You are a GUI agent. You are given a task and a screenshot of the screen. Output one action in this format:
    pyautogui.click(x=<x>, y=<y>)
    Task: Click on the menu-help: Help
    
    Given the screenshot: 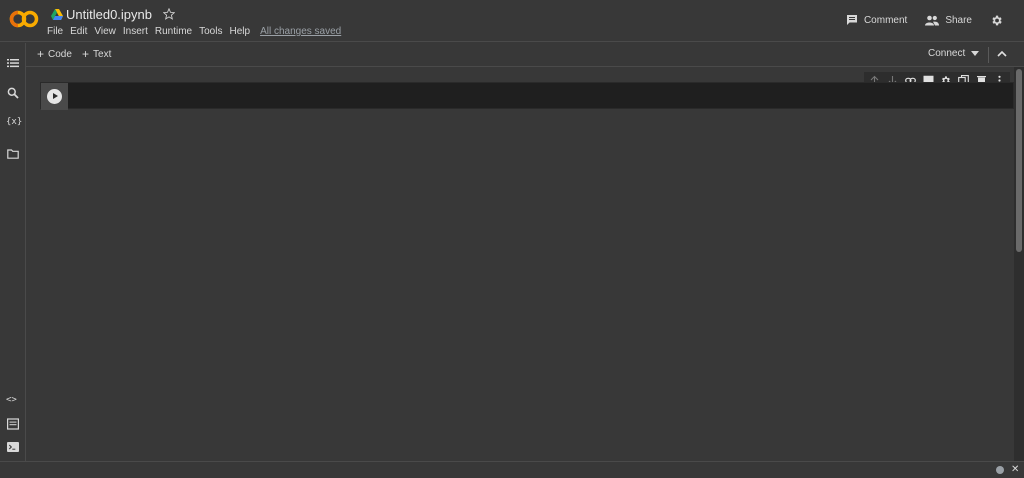 What is the action you would take?
    pyautogui.click(x=239, y=32)
    